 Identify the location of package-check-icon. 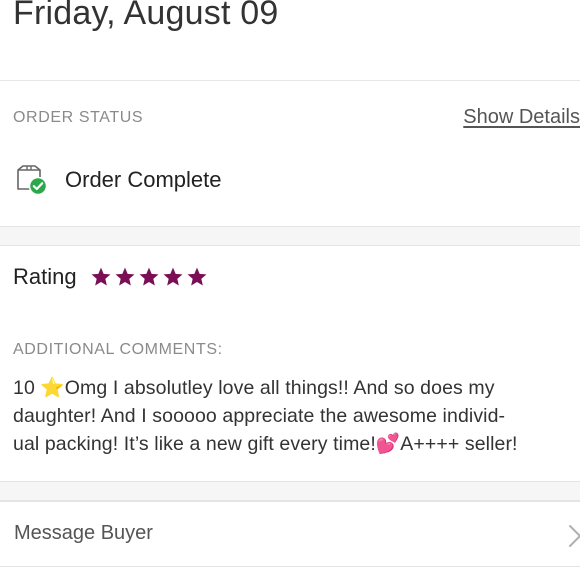
(32, 180).